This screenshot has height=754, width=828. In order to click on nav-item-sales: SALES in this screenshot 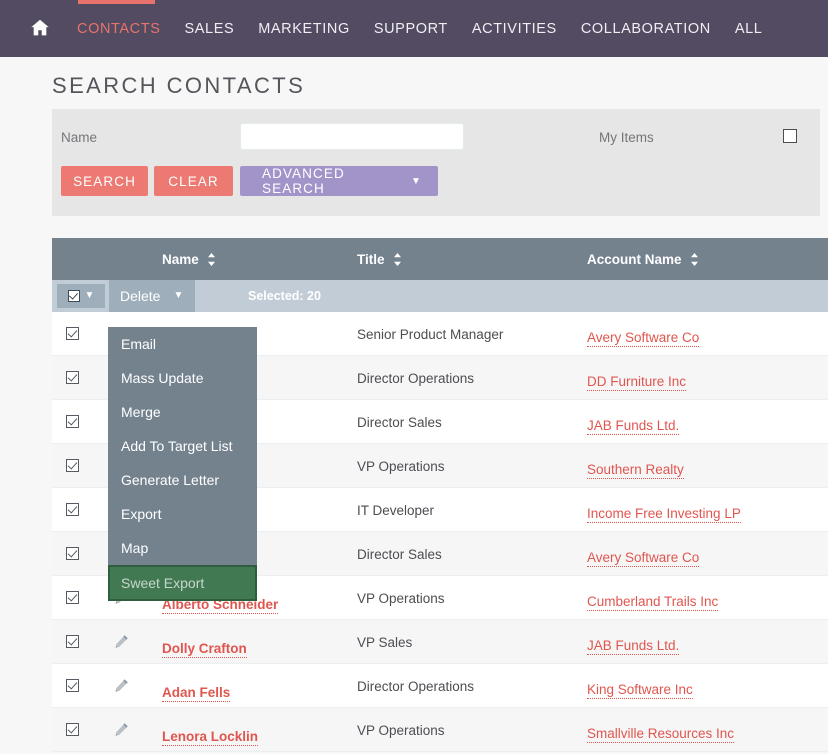, I will do `click(209, 29)`.